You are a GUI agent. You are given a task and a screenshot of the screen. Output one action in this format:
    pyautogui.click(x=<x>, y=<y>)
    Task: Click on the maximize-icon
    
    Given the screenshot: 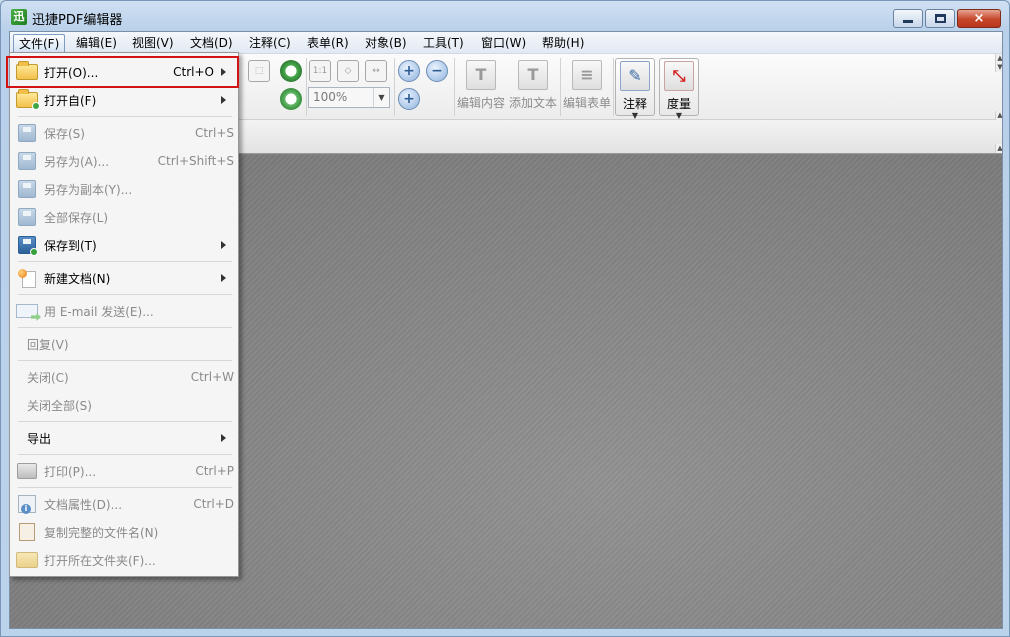 What is the action you would take?
    pyautogui.click(x=940, y=18)
    